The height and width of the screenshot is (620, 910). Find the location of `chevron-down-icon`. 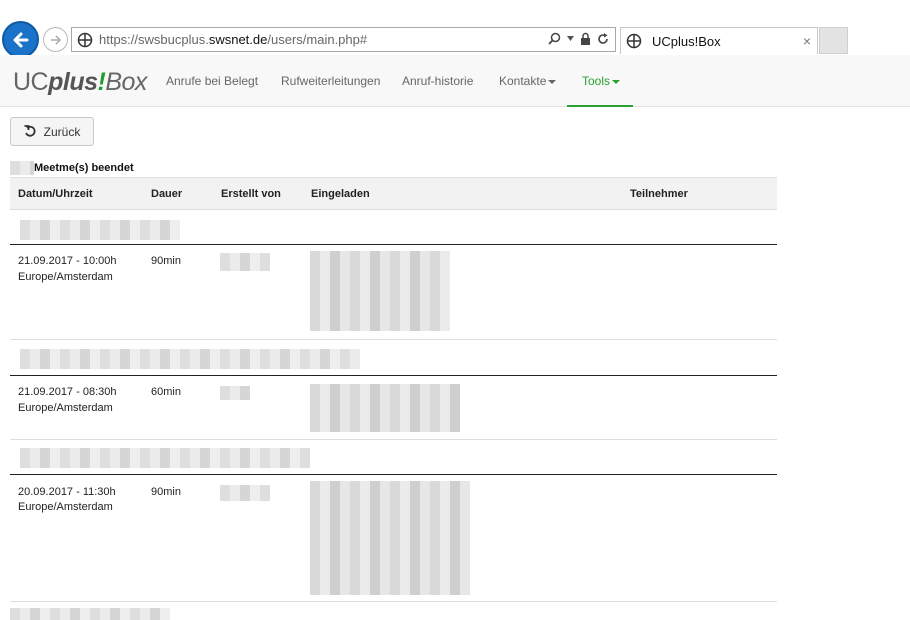

chevron-down-icon is located at coordinates (570, 38).